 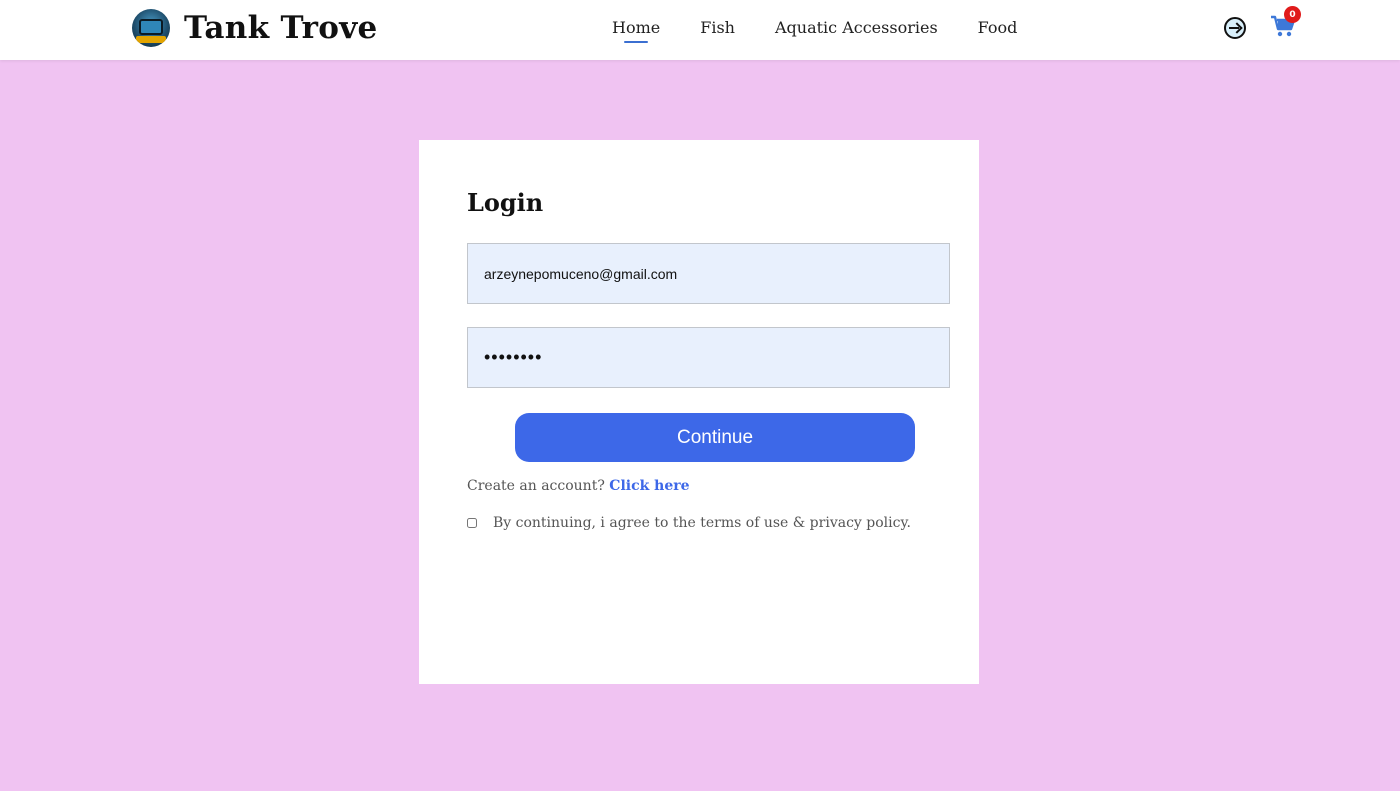 What do you see at coordinates (856, 27) in the screenshot?
I see `nav-link-aquatic-accessories: Aquatic Accessories` at bounding box center [856, 27].